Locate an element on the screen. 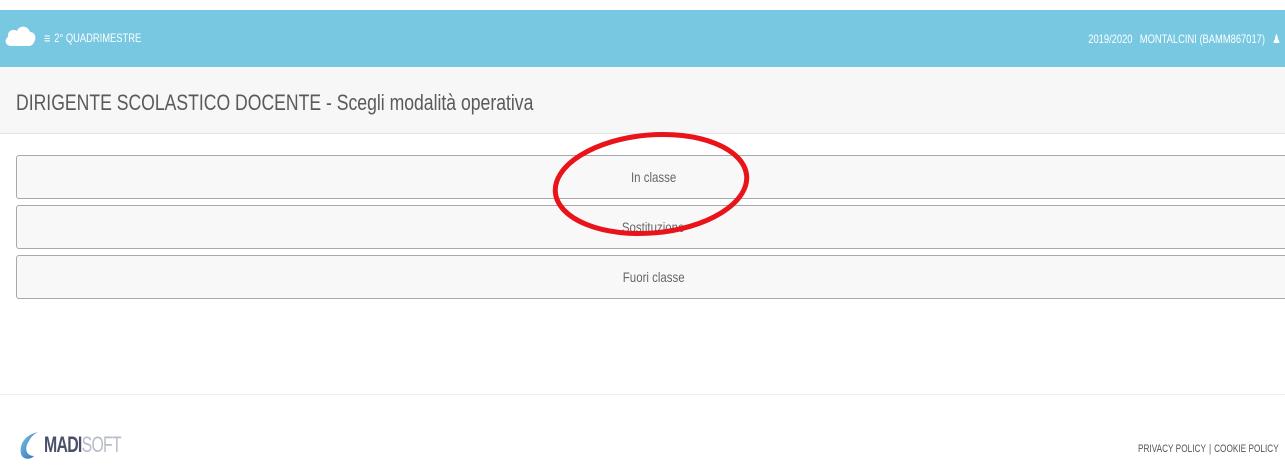 The image size is (1285, 472). session-info: 2019/2020 MONTALCINI (BAMM867017) ♟ is located at coordinates (1182, 39).